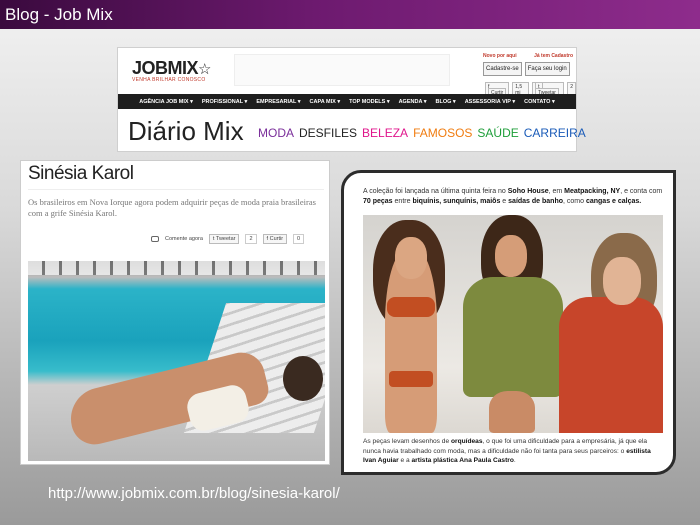 This screenshot has width=700, height=525. What do you see at coordinates (442, 133) in the screenshot?
I see `category-famosos: FAMOSOS` at bounding box center [442, 133].